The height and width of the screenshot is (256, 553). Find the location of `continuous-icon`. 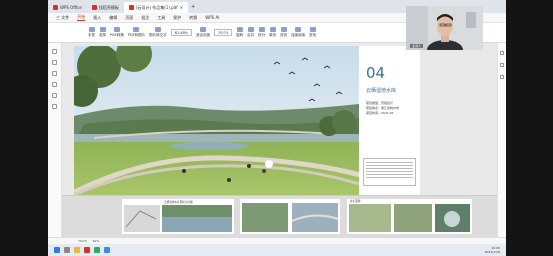

continuous-icon is located at coordinates (298, 29).